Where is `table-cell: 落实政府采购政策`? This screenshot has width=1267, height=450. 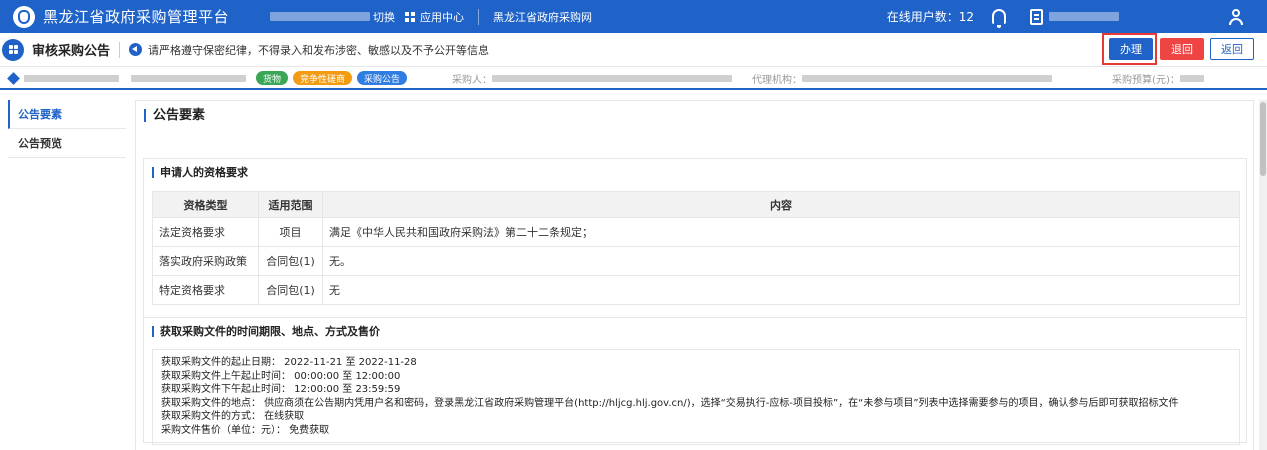 table-cell: 落实政府采购政策 is located at coordinates (205, 261).